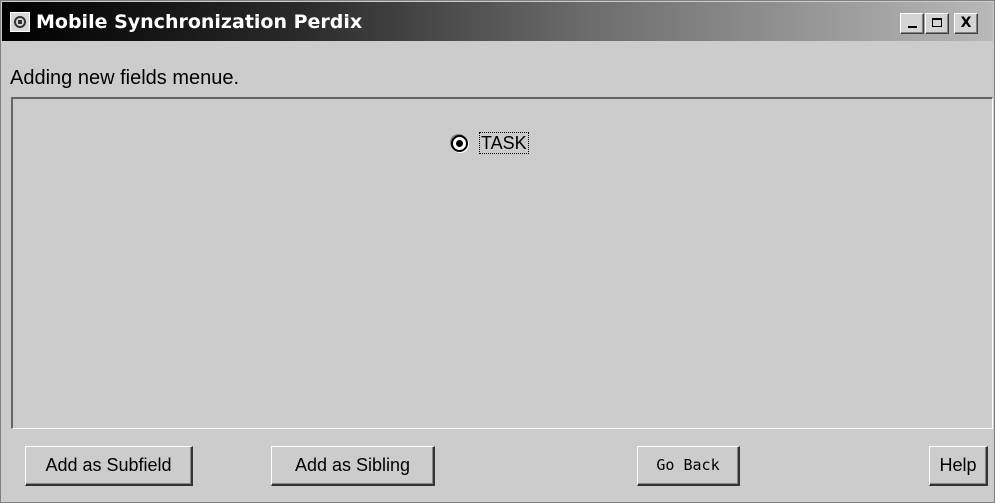 This screenshot has height=503, width=995. I want to click on app-icon, so click(20, 22).